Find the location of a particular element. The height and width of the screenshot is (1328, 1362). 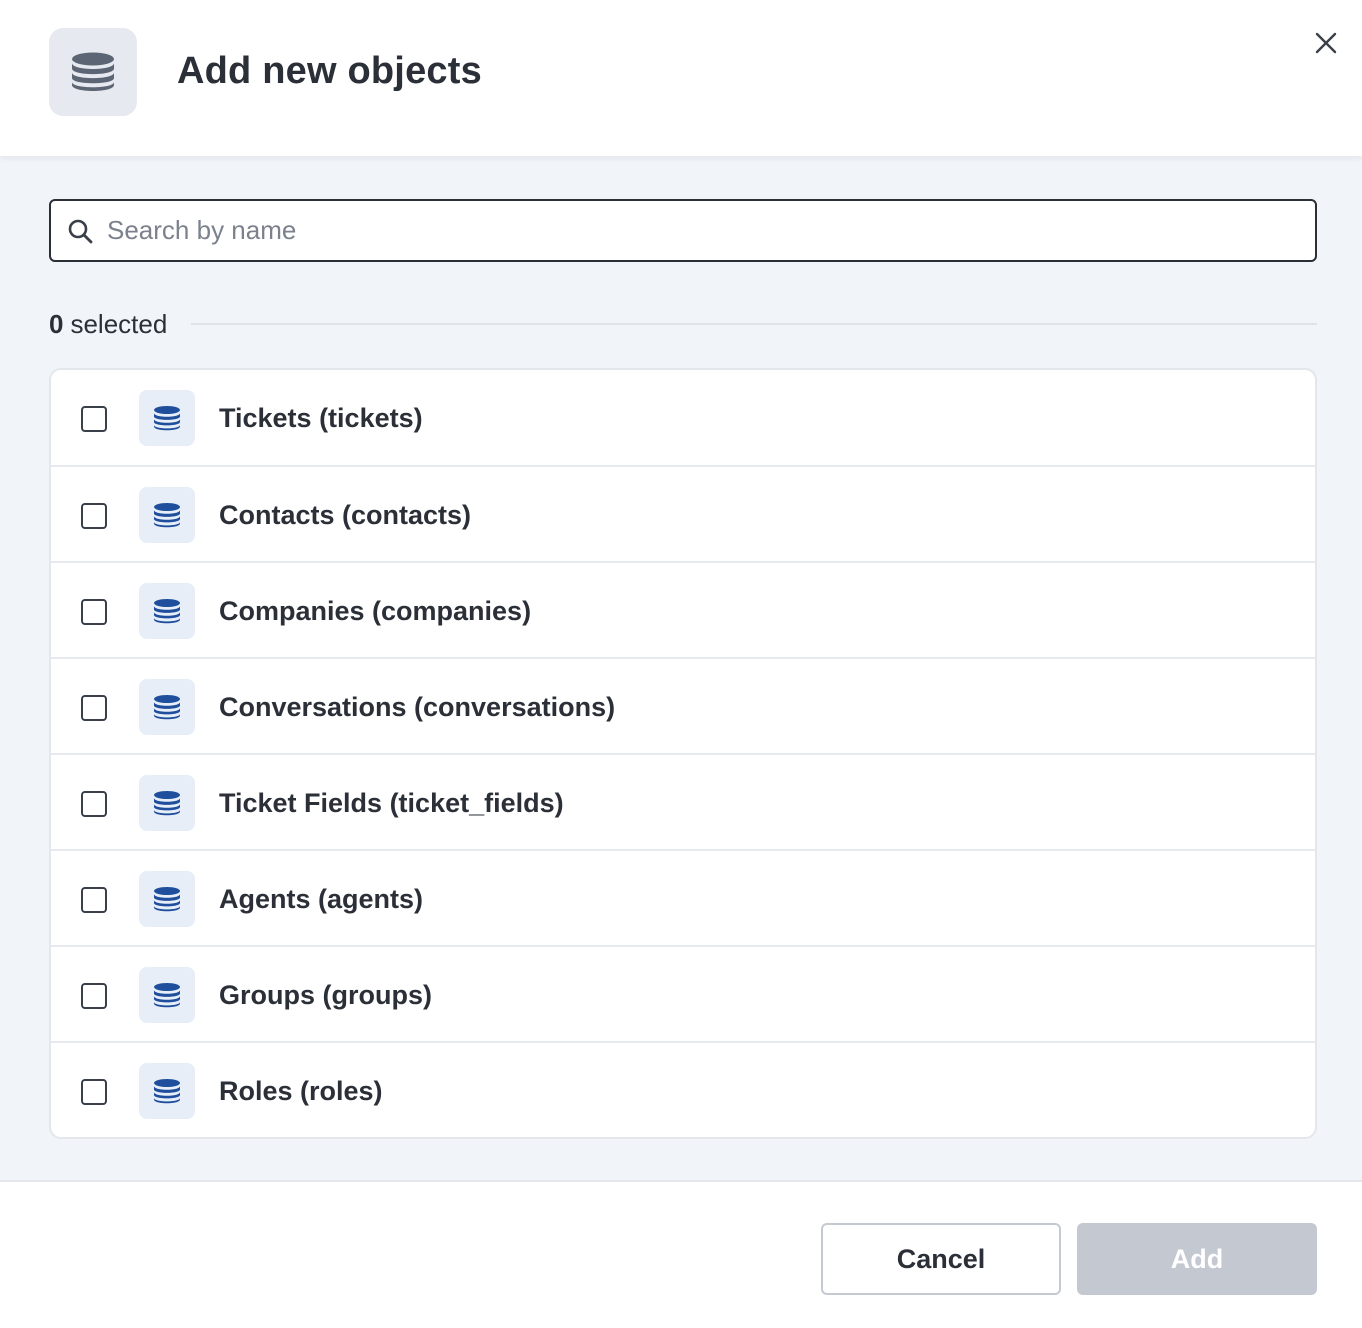

divider is located at coordinates (754, 324).